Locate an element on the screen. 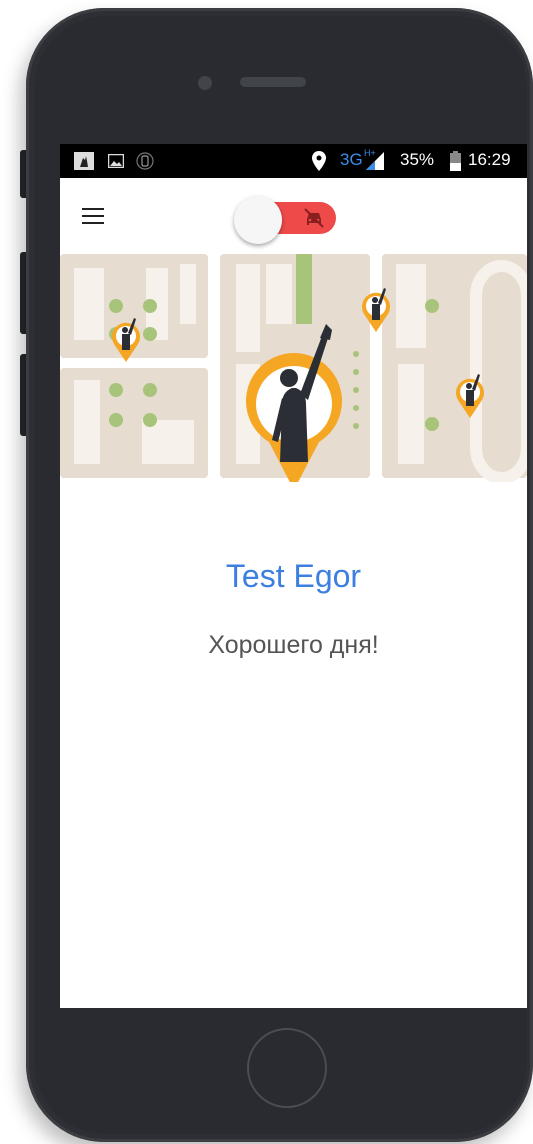 This screenshot has height=1144, width=533. user-name: Test Egor is located at coordinates (293, 576).